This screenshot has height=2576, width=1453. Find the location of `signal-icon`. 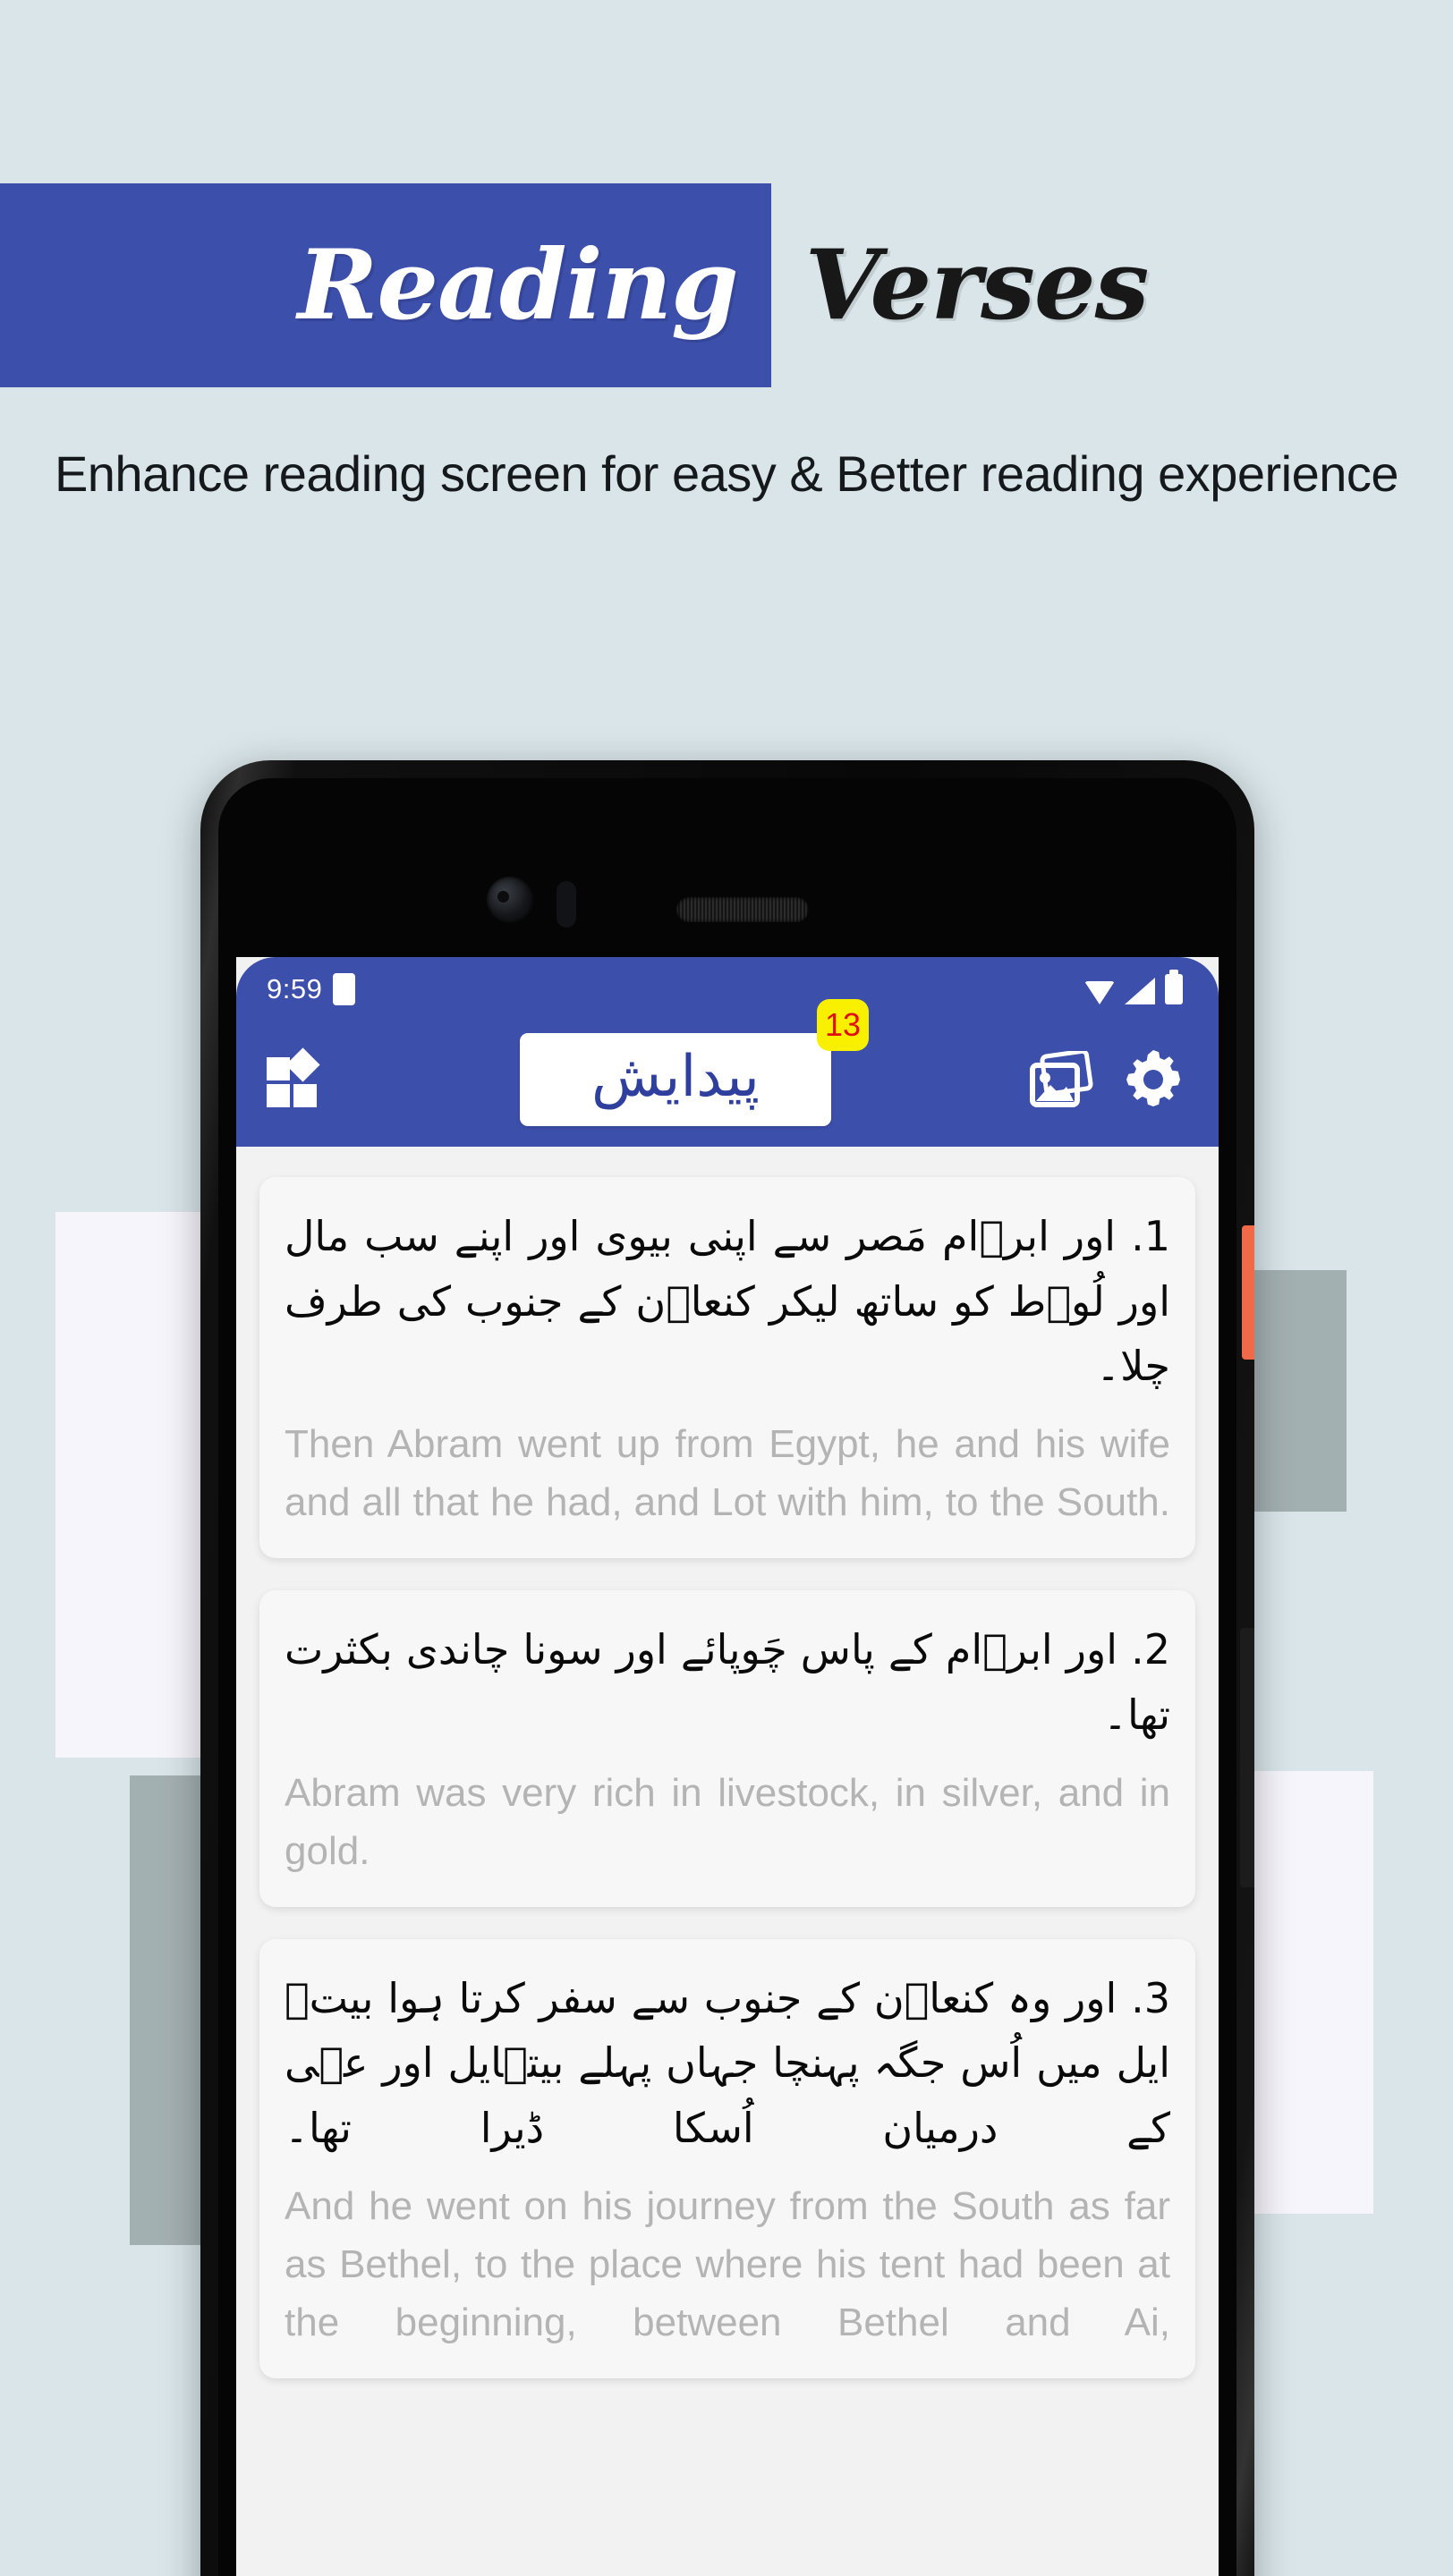

signal-icon is located at coordinates (1140, 991).